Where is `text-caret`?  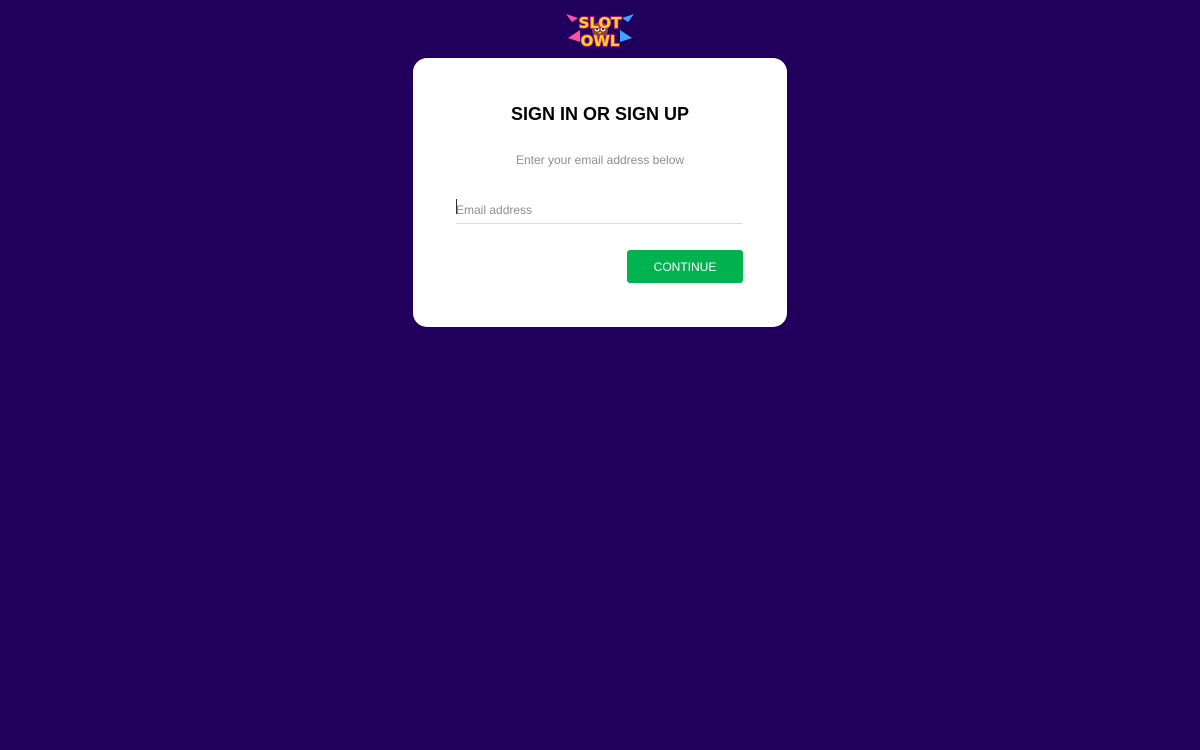 text-caret is located at coordinates (456, 206).